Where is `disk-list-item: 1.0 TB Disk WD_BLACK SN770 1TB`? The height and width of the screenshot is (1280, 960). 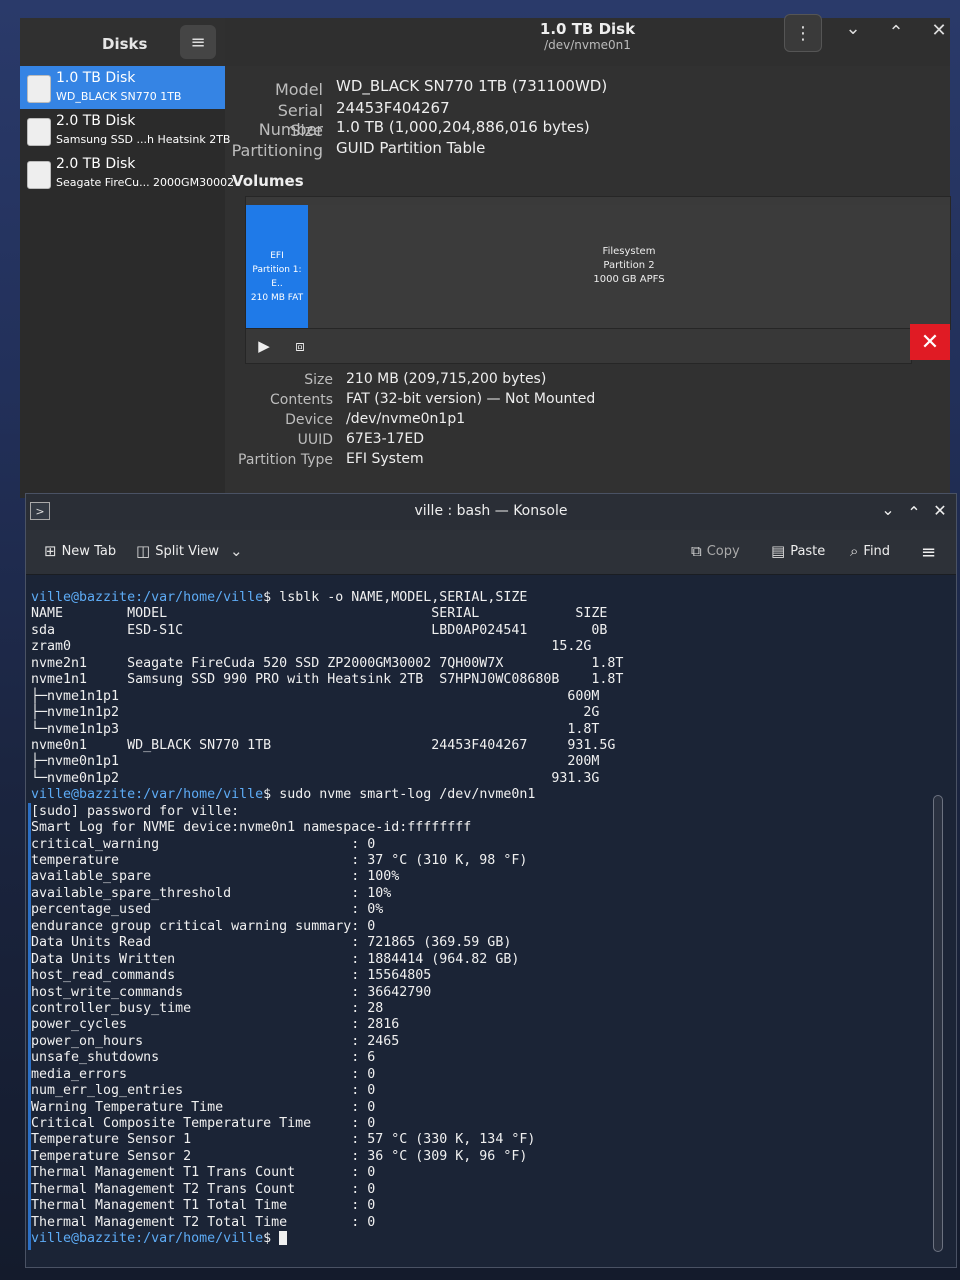 disk-list-item: 1.0 TB Disk WD_BLACK SN770 1TB is located at coordinates (122, 87).